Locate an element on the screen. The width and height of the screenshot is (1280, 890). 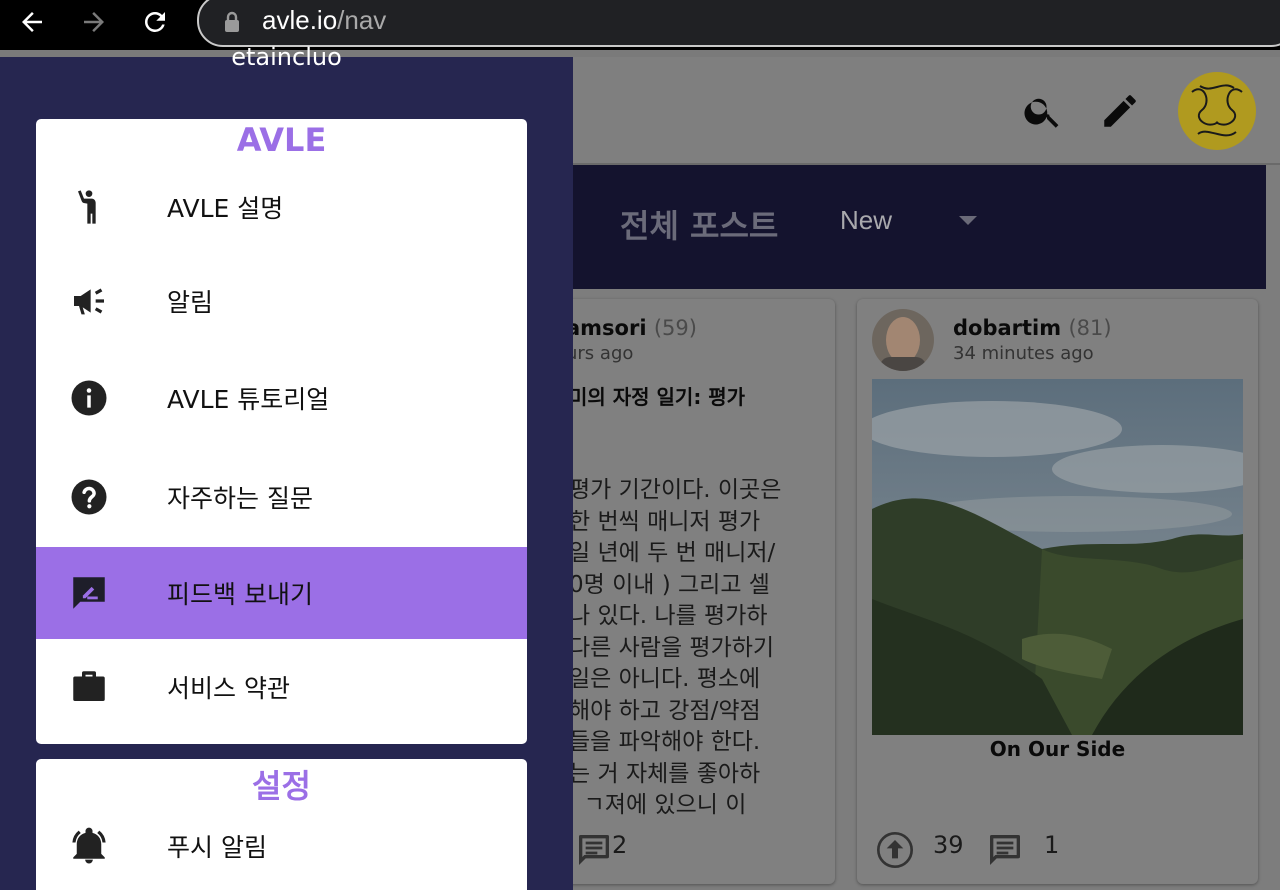
user-avatar is located at coordinates (1217, 111).